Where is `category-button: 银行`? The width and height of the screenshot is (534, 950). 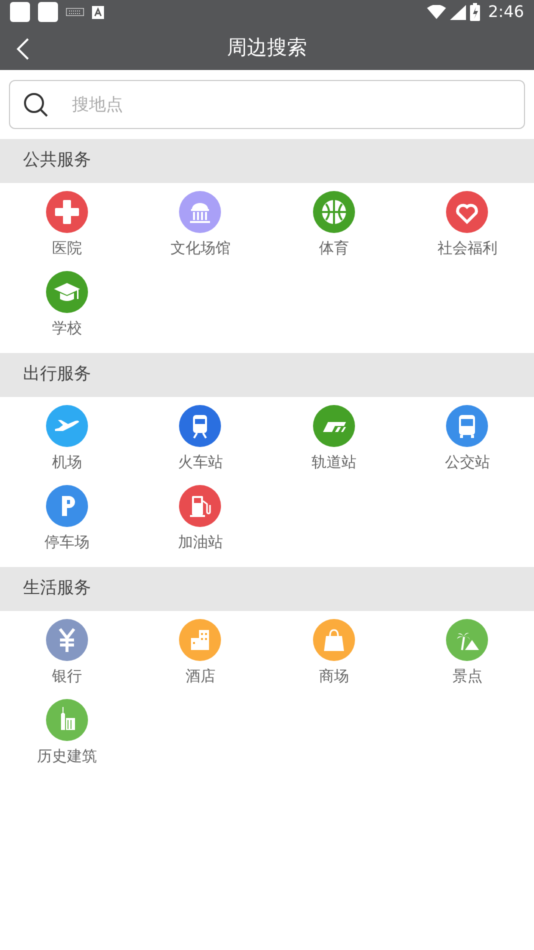 category-button: 银行 is located at coordinates (67, 655).